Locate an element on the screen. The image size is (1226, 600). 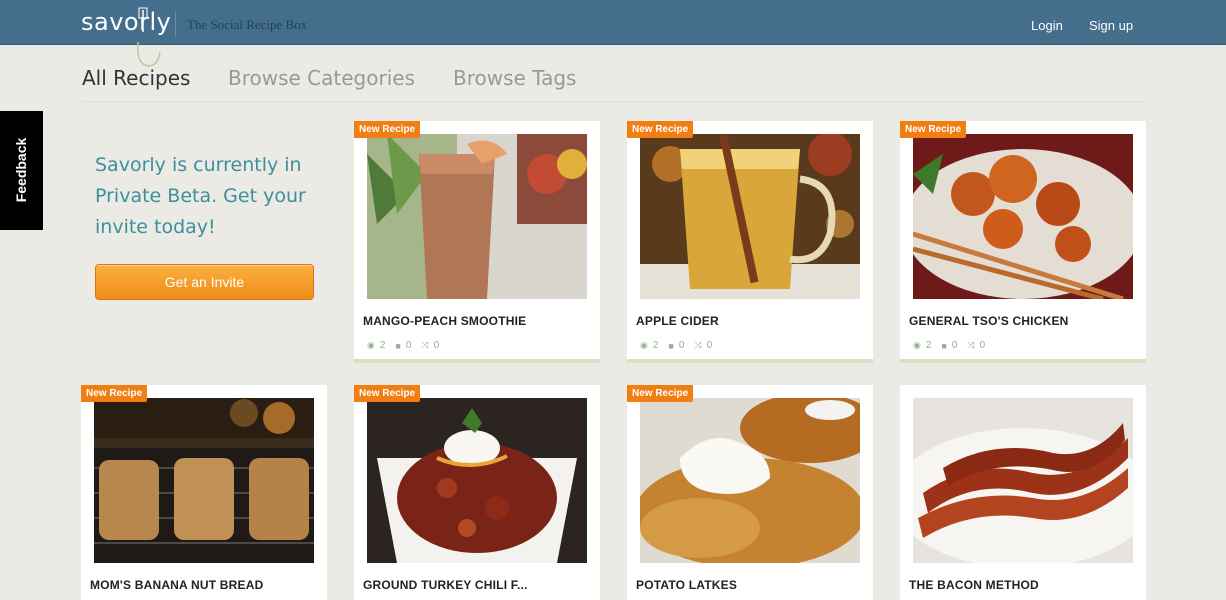
recipe-title: MANGO-PEACH SMOOTHIE is located at coordinates (444, 321).